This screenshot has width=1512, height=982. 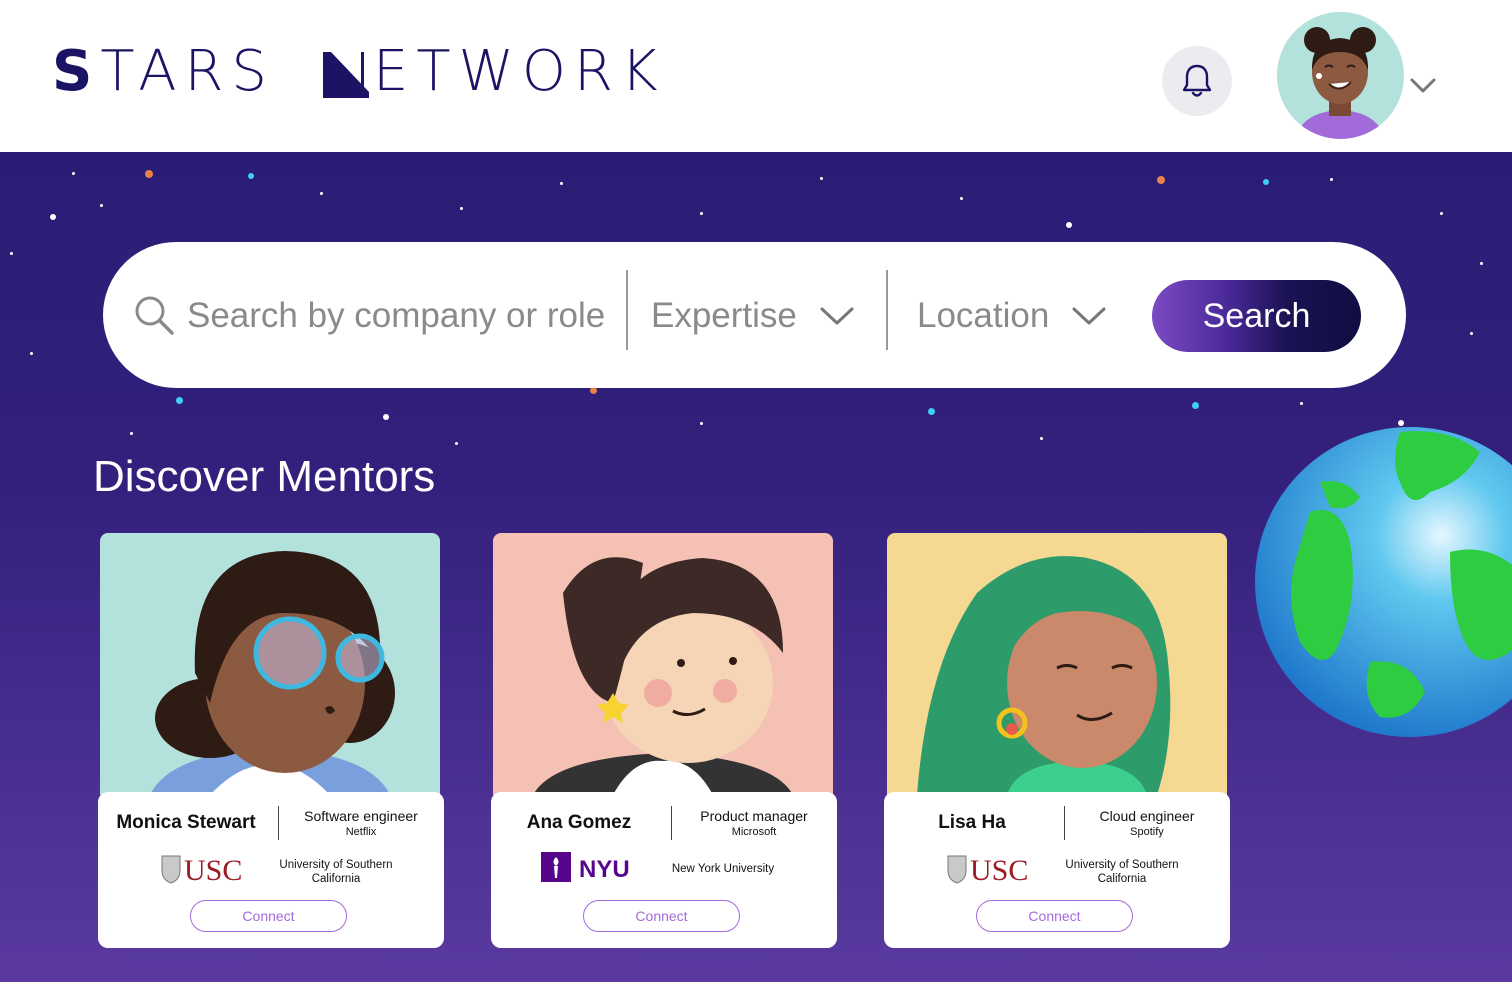 I want to click on mentor-company: Netflix, so click(x=361, y=832).